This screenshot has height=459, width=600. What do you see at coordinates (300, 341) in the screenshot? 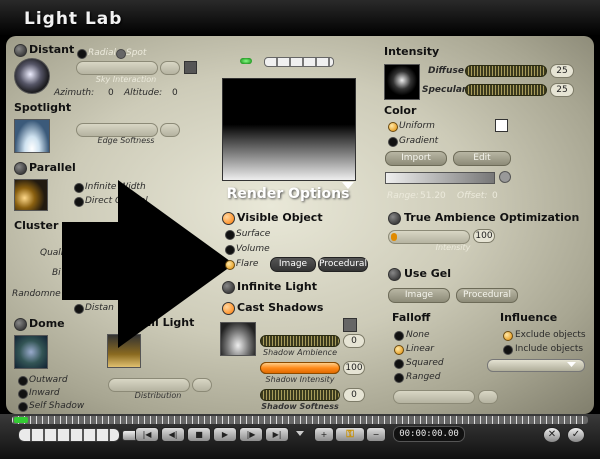
I see `shadow-ambience-slider` at bounding box center [300, 341].